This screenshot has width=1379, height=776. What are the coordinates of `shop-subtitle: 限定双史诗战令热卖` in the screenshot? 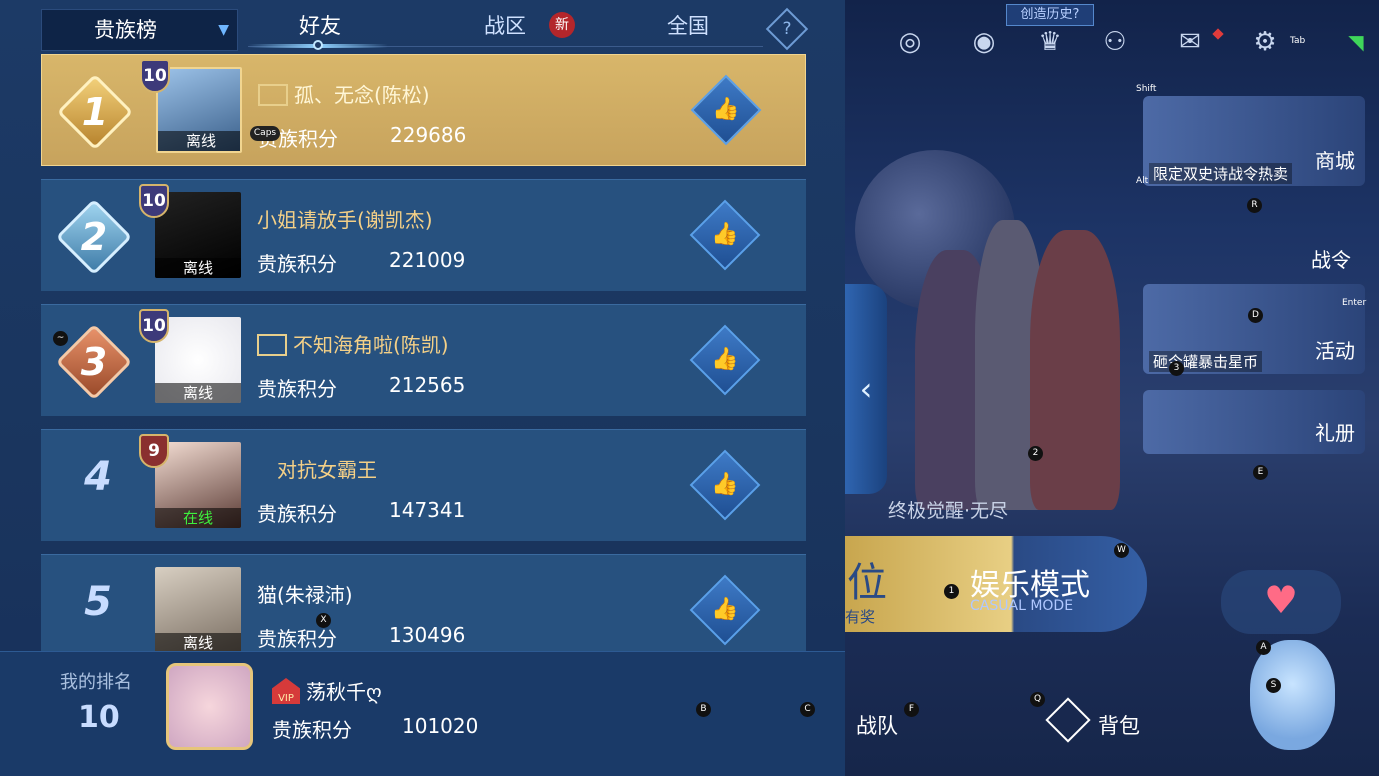 It's located at (1221, 173).